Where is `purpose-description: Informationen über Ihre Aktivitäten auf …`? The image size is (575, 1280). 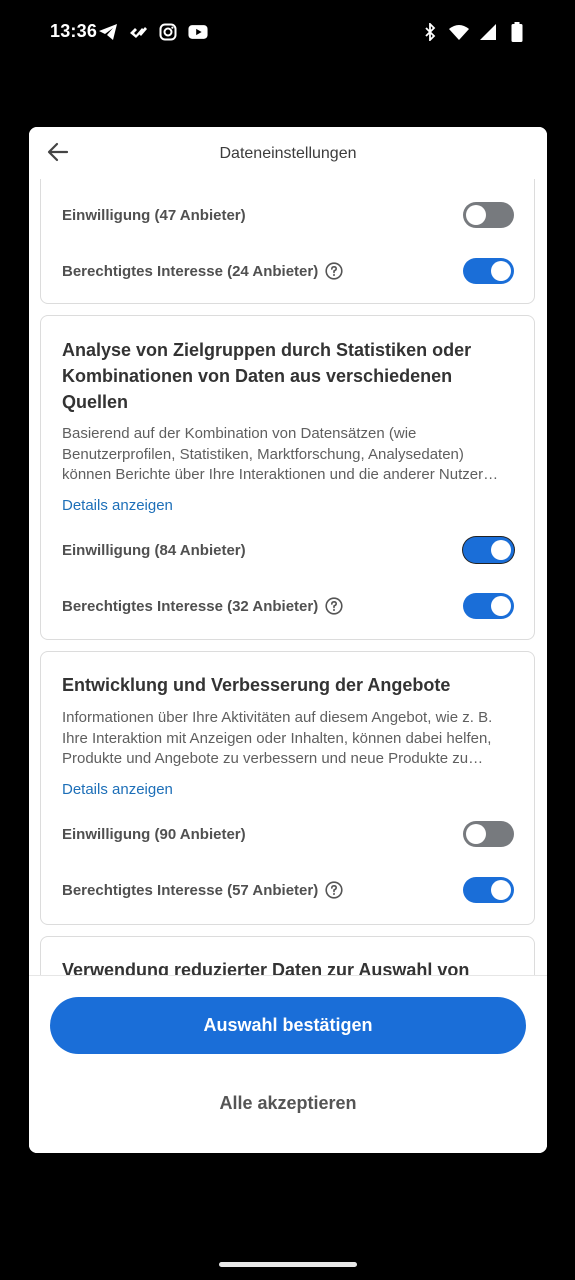
purpose-description: Informationen über Ihre Aktivitäten auf … is located at coordinates (277, 738).